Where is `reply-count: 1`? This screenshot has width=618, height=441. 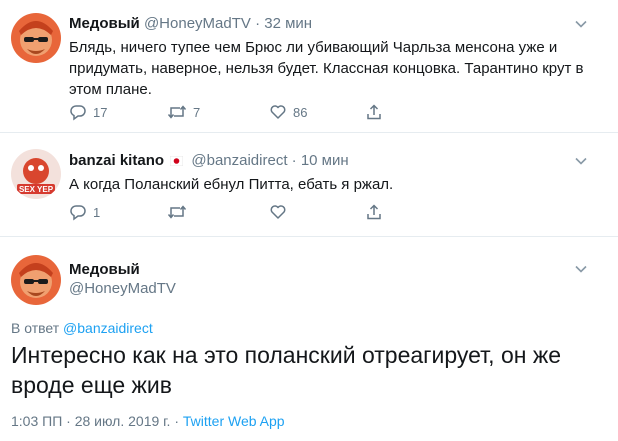
reply-count: 1 is located at coordinates (97, 212).